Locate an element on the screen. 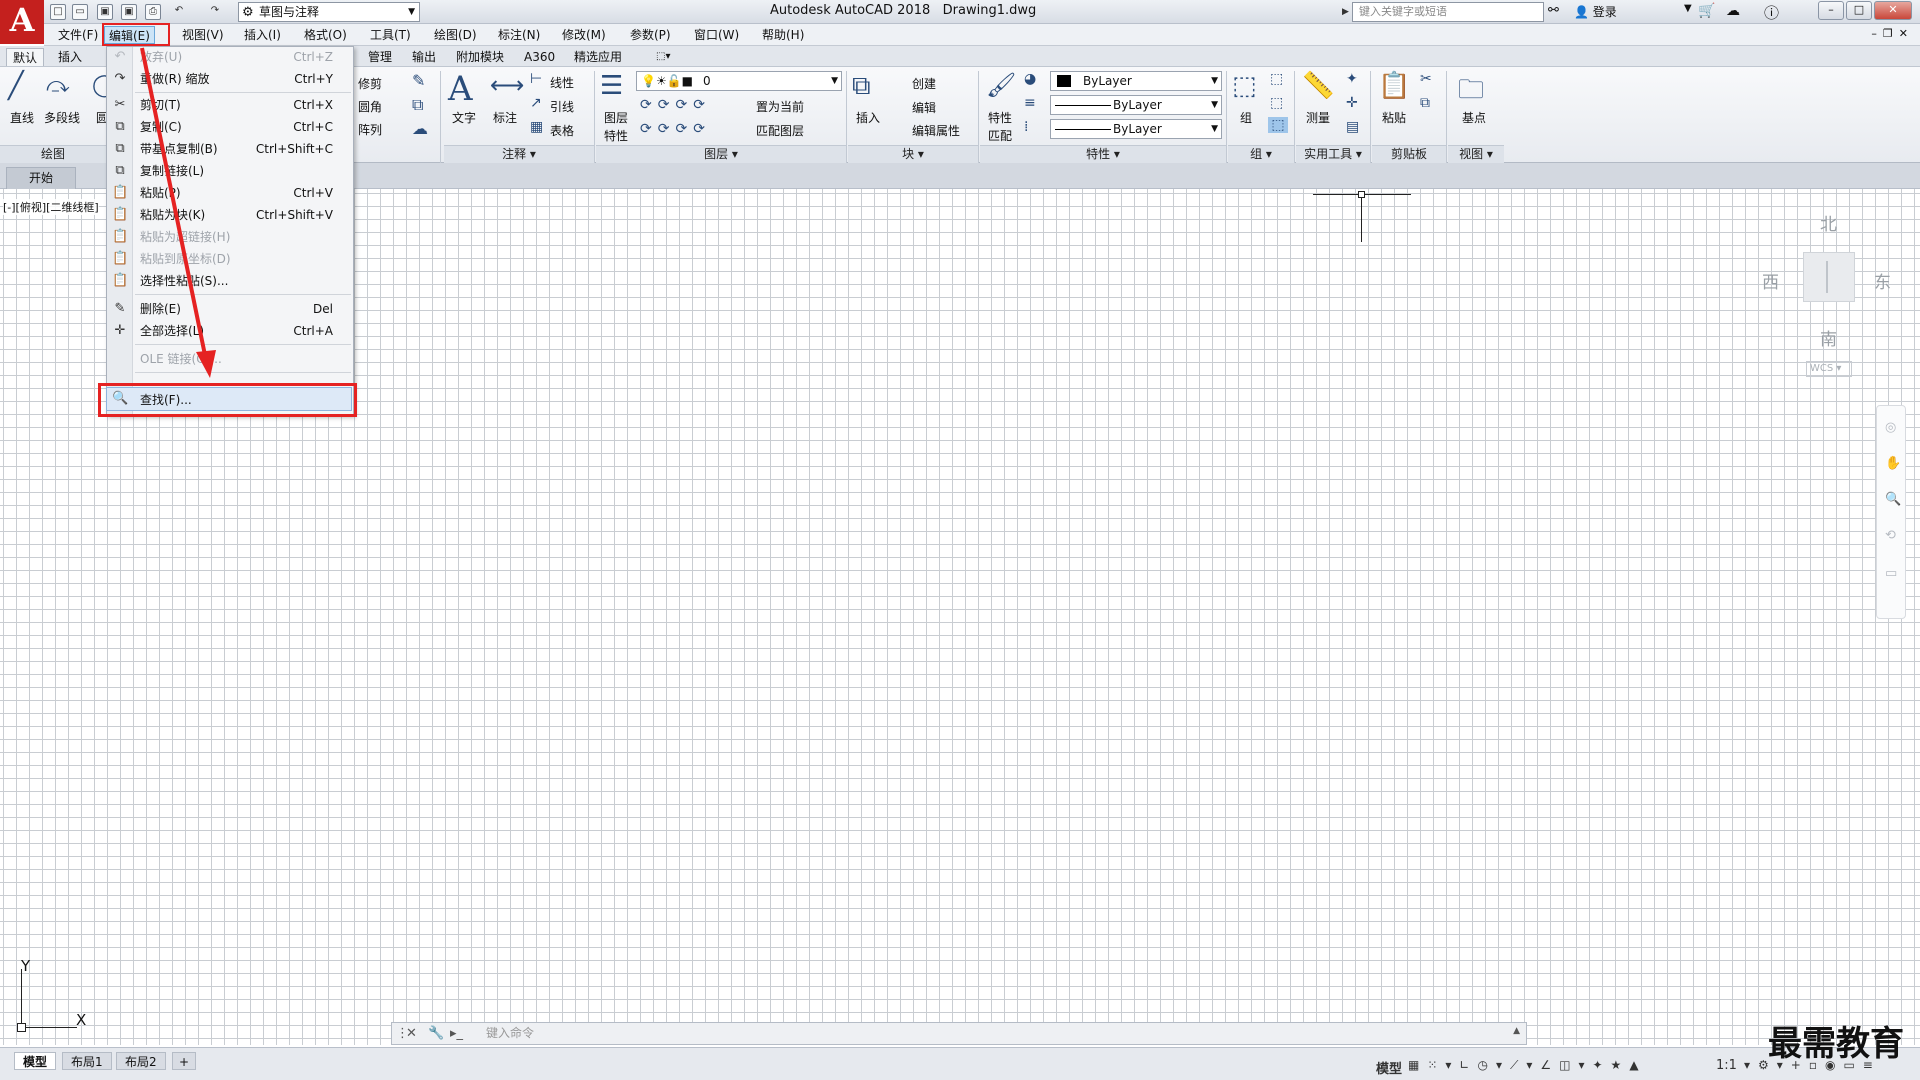 Image resolution: width=1920 pixels, height=1080 pixels. arrow-shaft is located at coordinates (174, 204).